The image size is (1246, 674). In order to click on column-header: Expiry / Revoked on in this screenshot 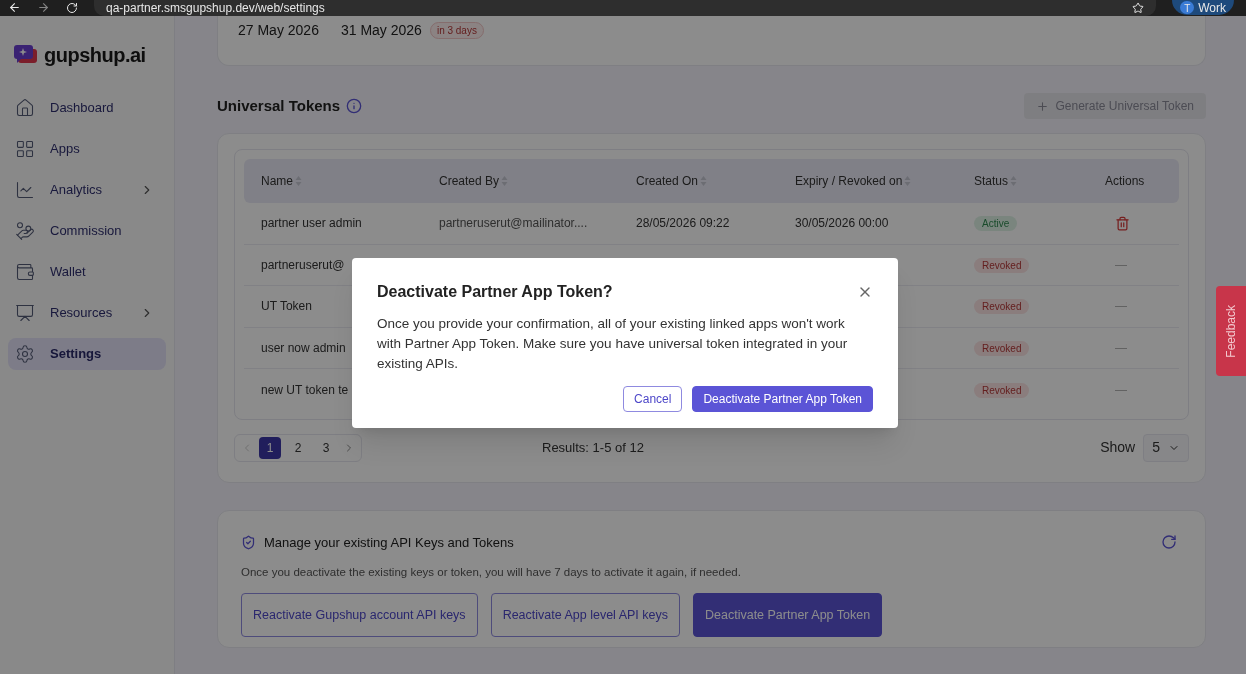, I will do `click(849, 181)`.